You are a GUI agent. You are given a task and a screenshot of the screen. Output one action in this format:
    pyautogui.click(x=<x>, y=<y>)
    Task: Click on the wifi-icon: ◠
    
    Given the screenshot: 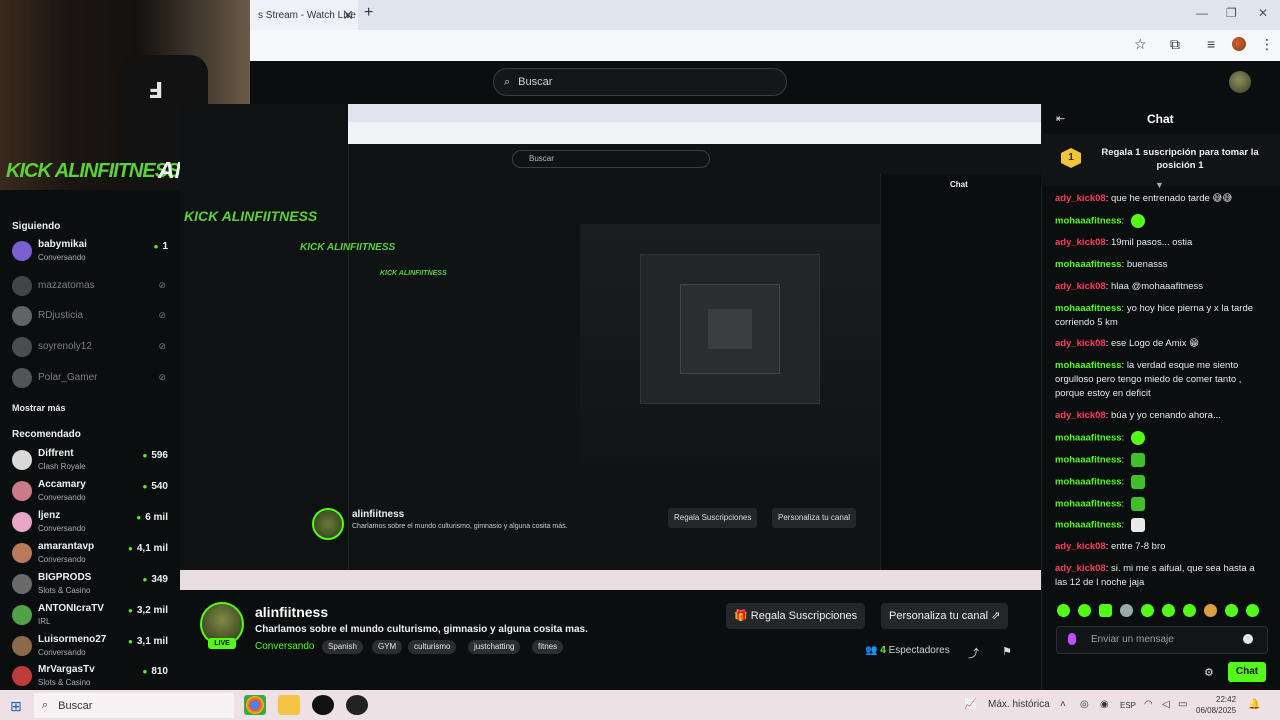 What is the action you would take?
    pyautogui.click(x=1148, y=704)
    